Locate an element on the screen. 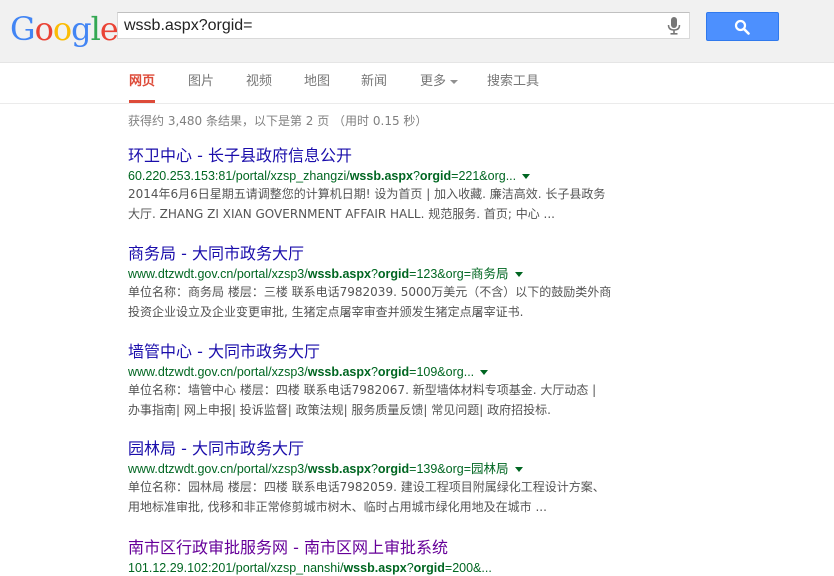 This screenshot has height=576, width=834. url-text: 60.220.253.153:81/portal/xzsp_zhangzi/ is located at coordinates (239, 176).